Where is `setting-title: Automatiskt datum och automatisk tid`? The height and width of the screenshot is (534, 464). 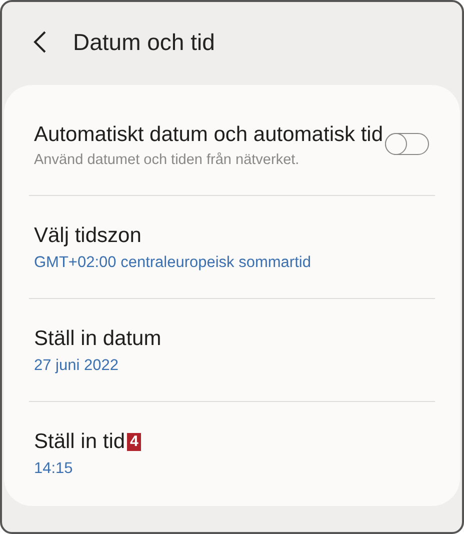
setting-title: Automatiskt datum och automatisk tid is located at coordinates (208, 135).